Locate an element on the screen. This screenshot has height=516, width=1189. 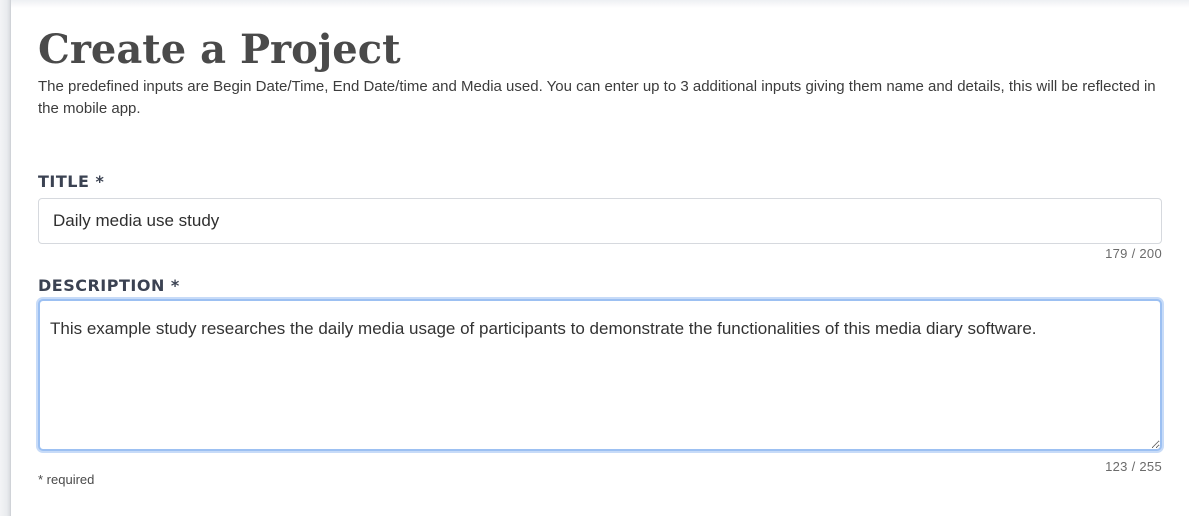
required-note: * required is located at coordinates (66, 479).